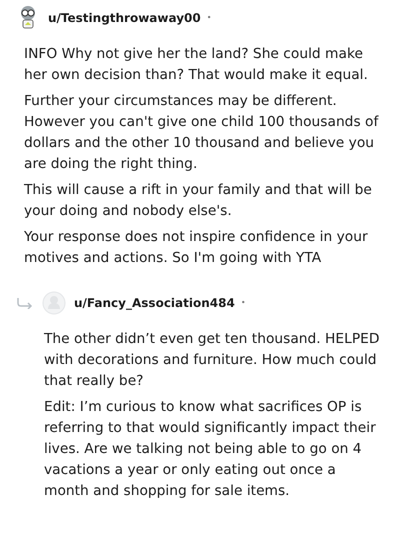 The image size is (400, 541). Describe the element at coordinates (154, 303) in the screenshot. I see `username: u/Fancy_Association484` at that location.